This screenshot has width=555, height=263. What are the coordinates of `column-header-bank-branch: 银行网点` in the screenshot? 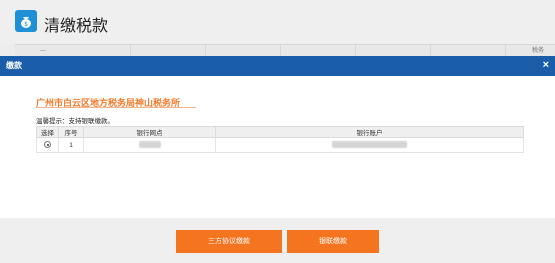 It's located at (149, 132).